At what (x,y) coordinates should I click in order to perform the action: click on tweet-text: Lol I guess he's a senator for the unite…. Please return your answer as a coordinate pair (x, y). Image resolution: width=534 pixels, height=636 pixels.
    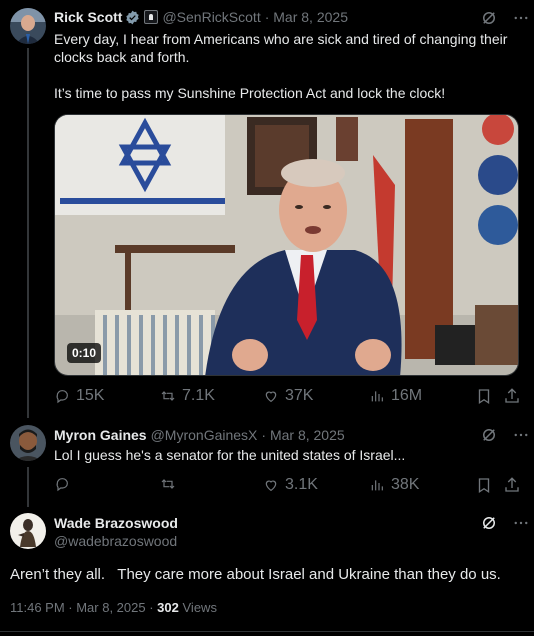
    Looking at the image, I should click on (230, 455).